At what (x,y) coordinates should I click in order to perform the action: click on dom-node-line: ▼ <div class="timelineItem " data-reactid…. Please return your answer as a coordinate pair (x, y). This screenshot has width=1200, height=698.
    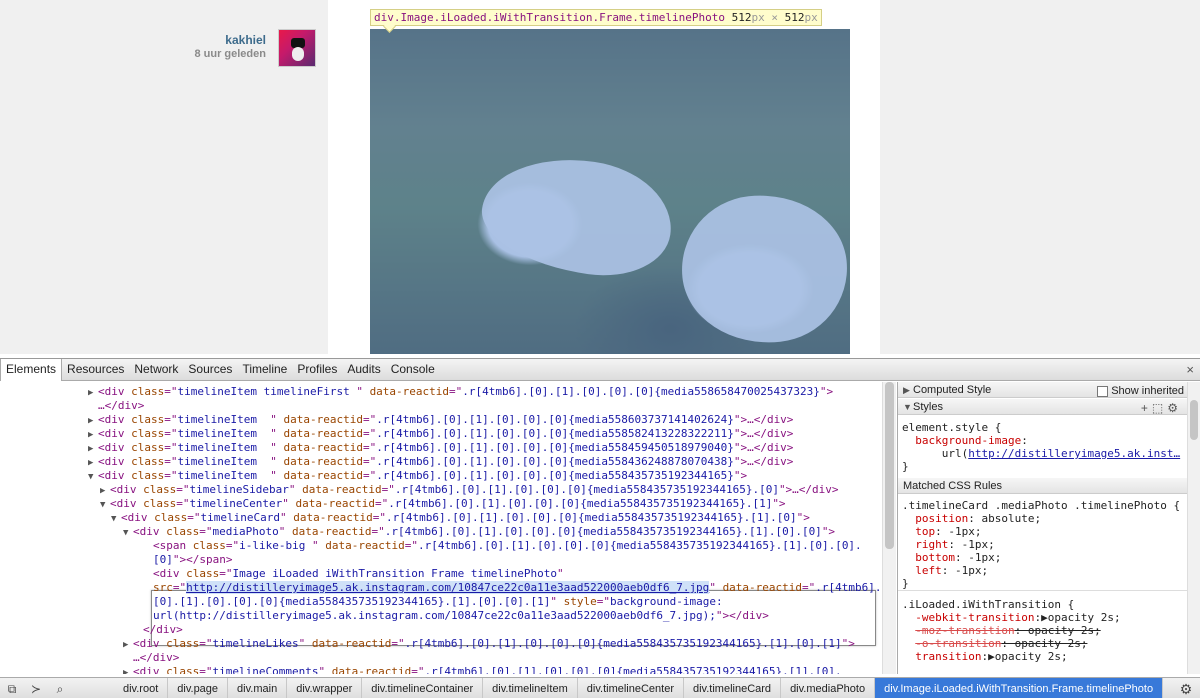
    Looking at the image, I should click on (417, 476).